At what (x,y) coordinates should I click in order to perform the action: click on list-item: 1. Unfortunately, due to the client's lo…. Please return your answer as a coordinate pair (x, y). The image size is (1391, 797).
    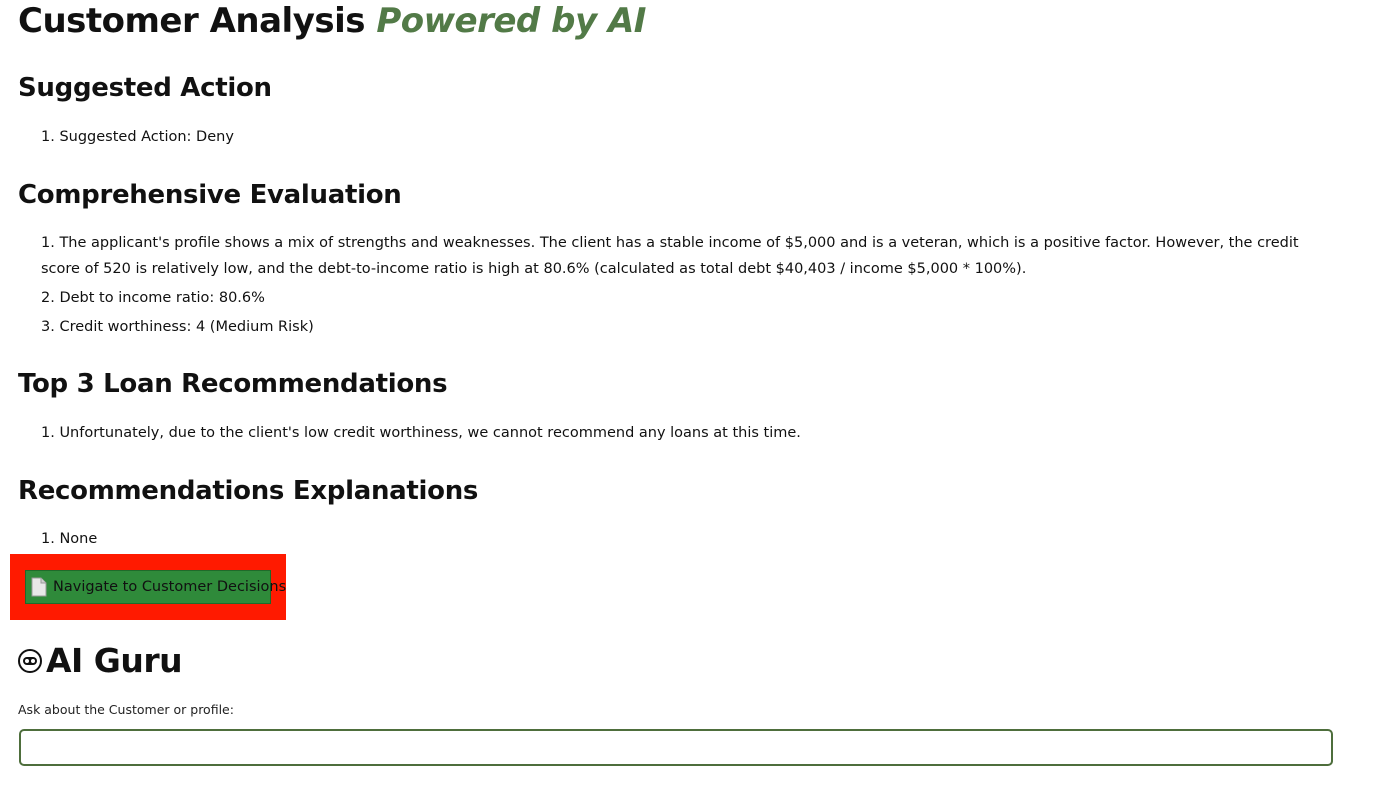
    Looking at the image, I should click on (421, 433).